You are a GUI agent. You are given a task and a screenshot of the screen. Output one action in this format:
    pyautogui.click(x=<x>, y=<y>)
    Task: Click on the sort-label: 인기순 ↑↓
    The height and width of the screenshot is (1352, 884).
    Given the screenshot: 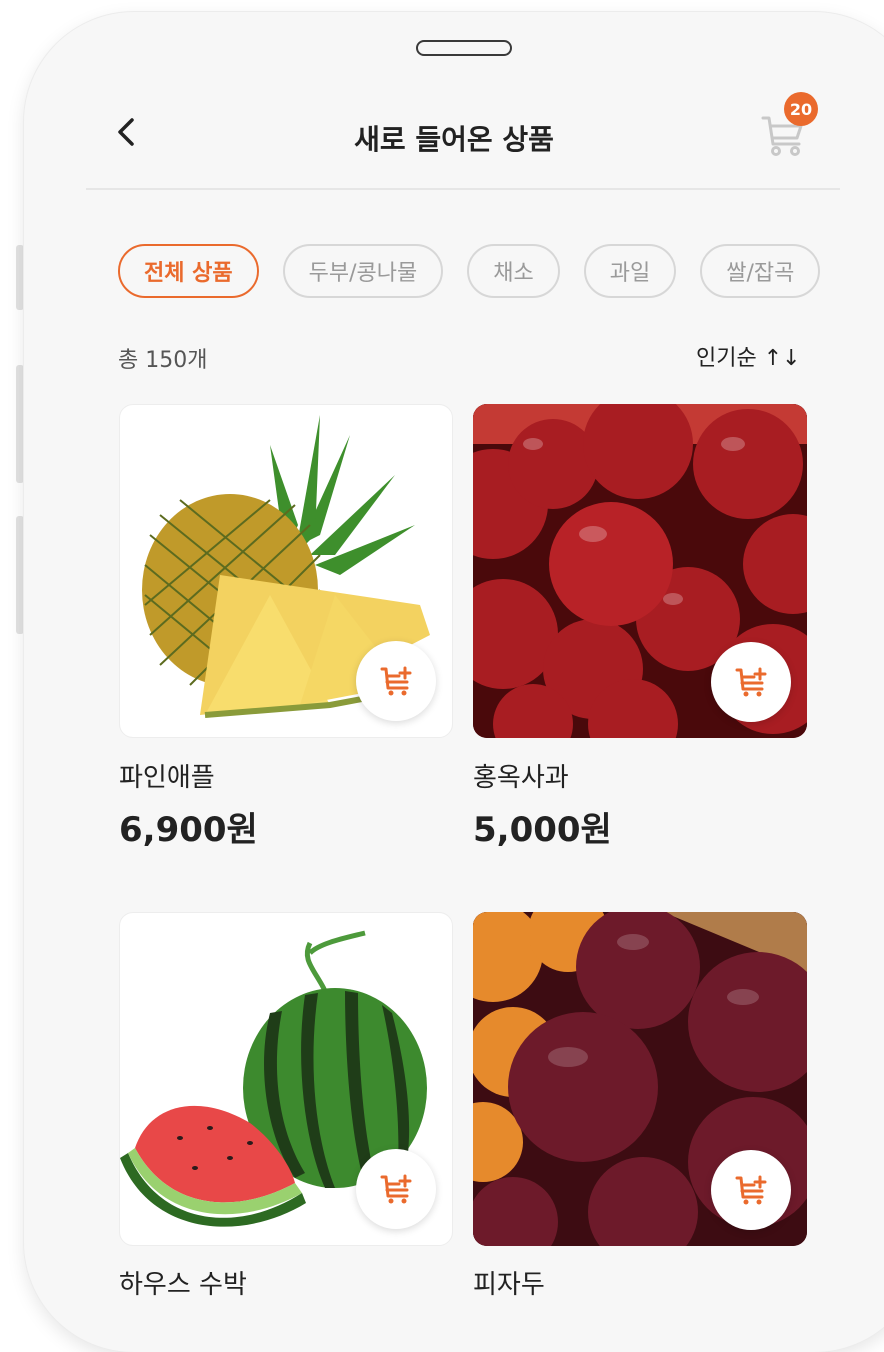 What is the action you would take?
    pyautogui.click(x=748, y=358)
    